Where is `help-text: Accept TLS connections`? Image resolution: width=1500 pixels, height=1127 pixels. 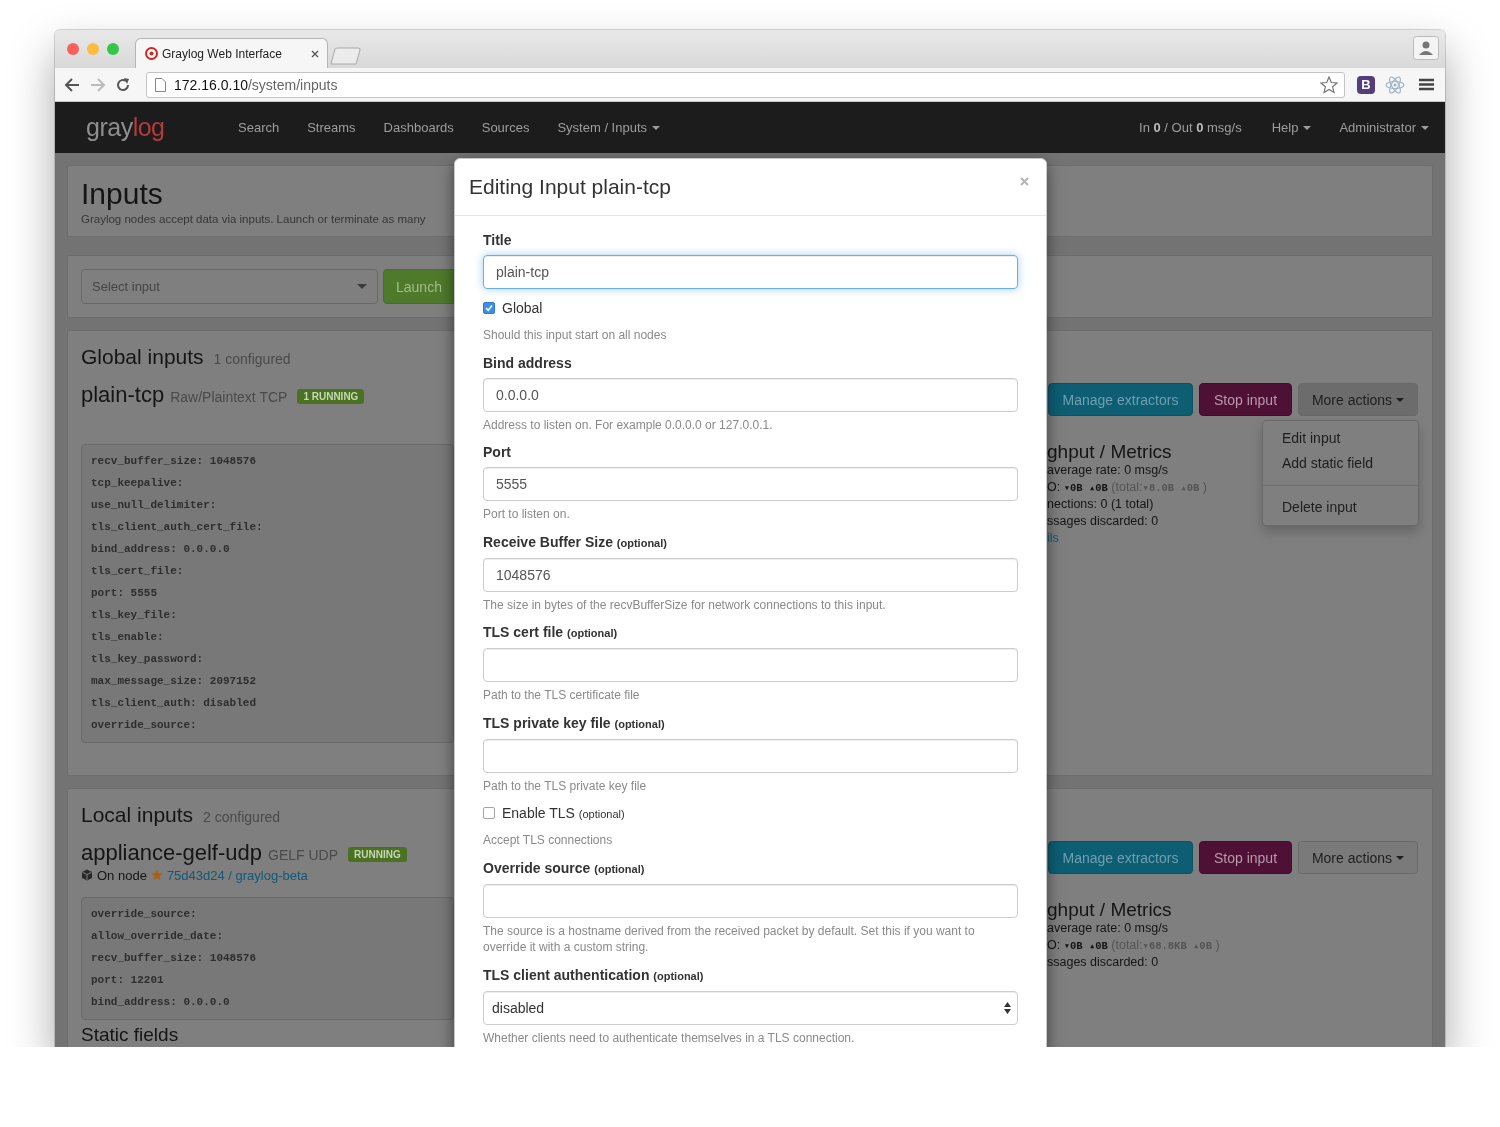
help-text: Accept TLS connections is located at coordinates (548, 840).